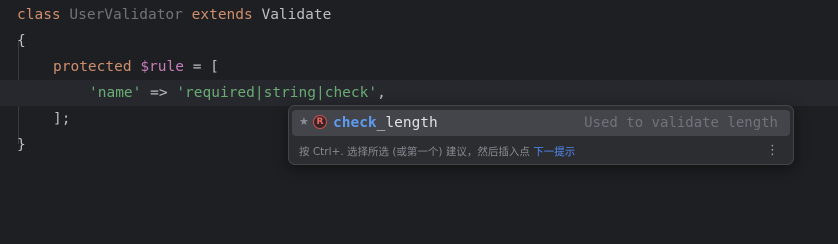 Image resolution: width=838 pixels, height=244 pixels. What do you see at coordinates (381, 93) in the screenshot?
I see `comma: ,` at bounding box center [381, 93].